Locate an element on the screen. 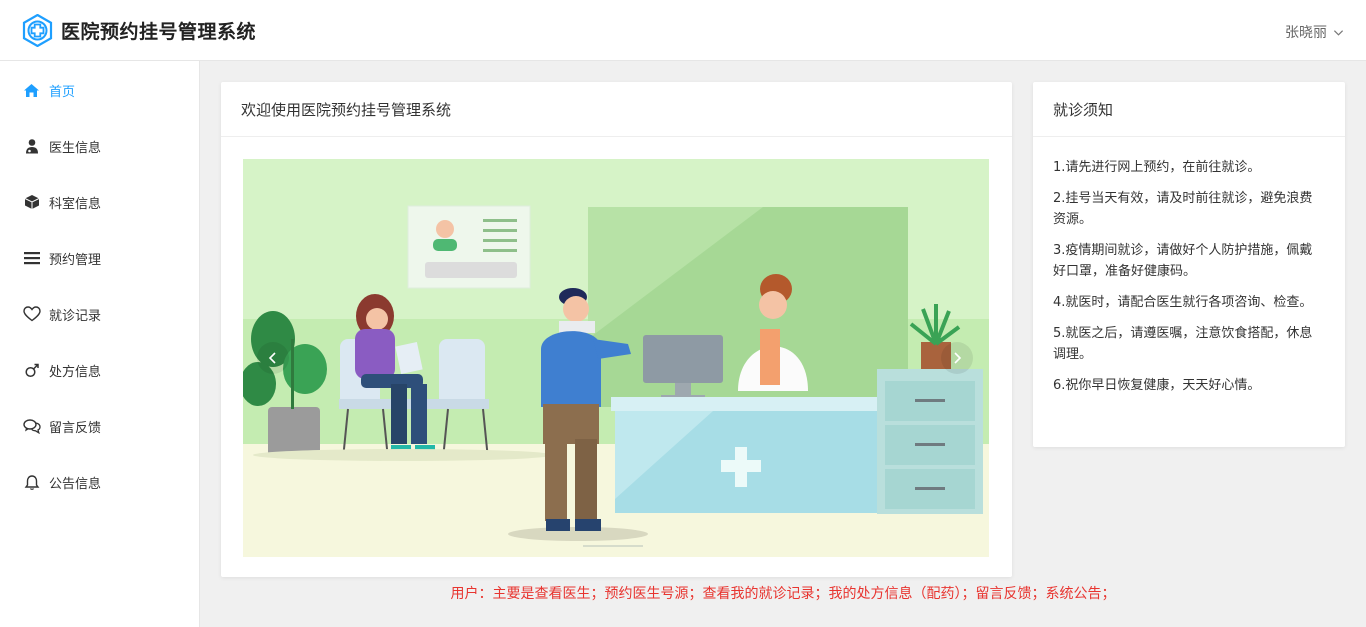  chevron-right-icon is located at coordinates (958, 358).